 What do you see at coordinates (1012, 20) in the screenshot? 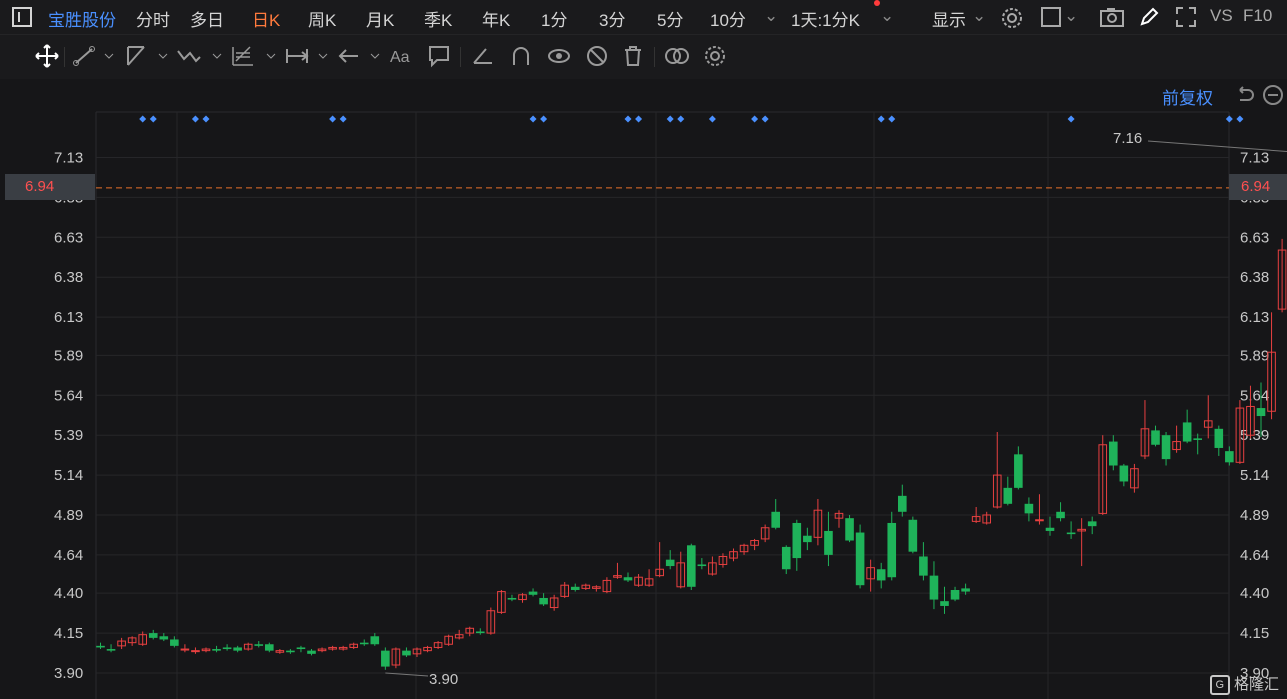
I see `settings-gear-icon` at bounding box center [1012, 20].